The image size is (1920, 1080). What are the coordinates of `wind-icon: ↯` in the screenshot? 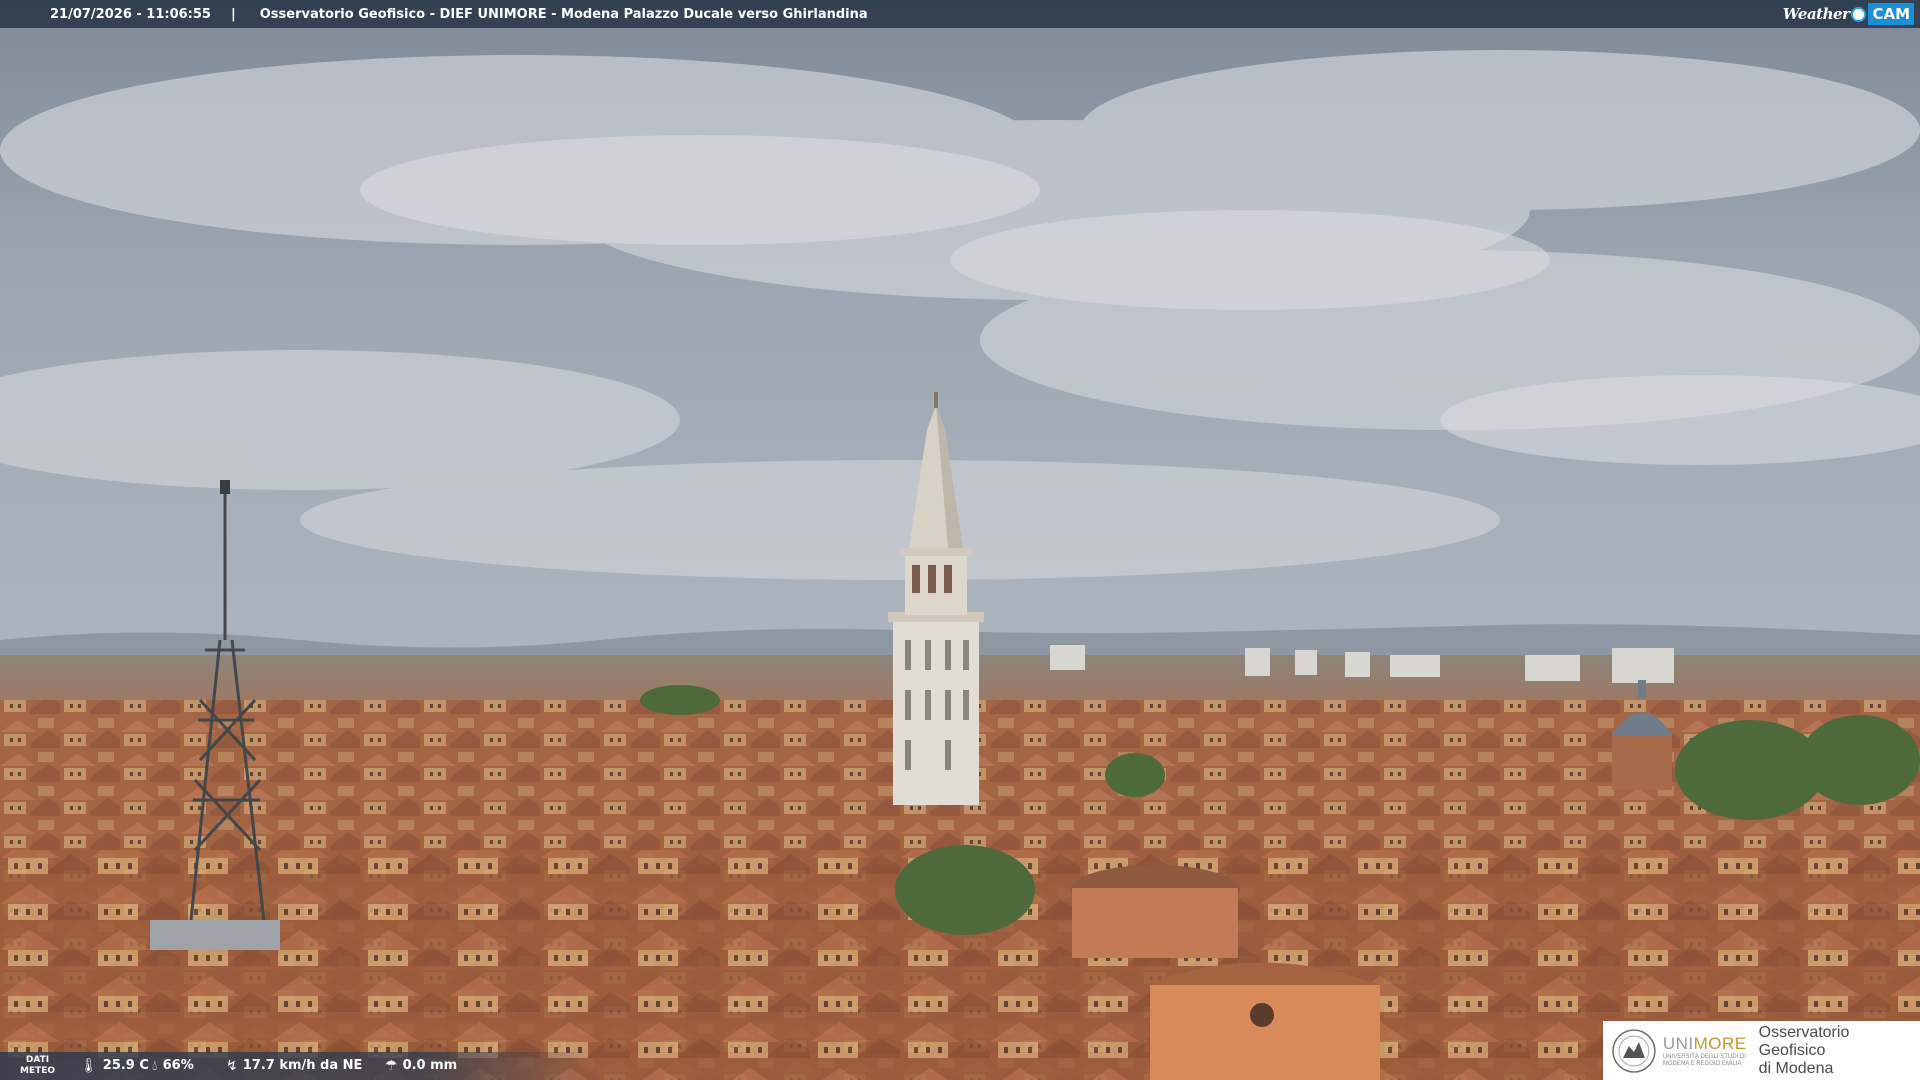 It's located at (232, 1065).